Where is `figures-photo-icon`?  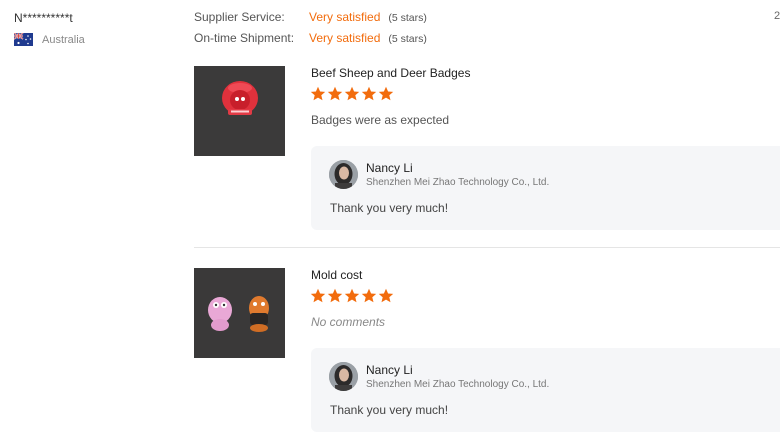
figures-photo-icon is located at coordinates (239, 313).